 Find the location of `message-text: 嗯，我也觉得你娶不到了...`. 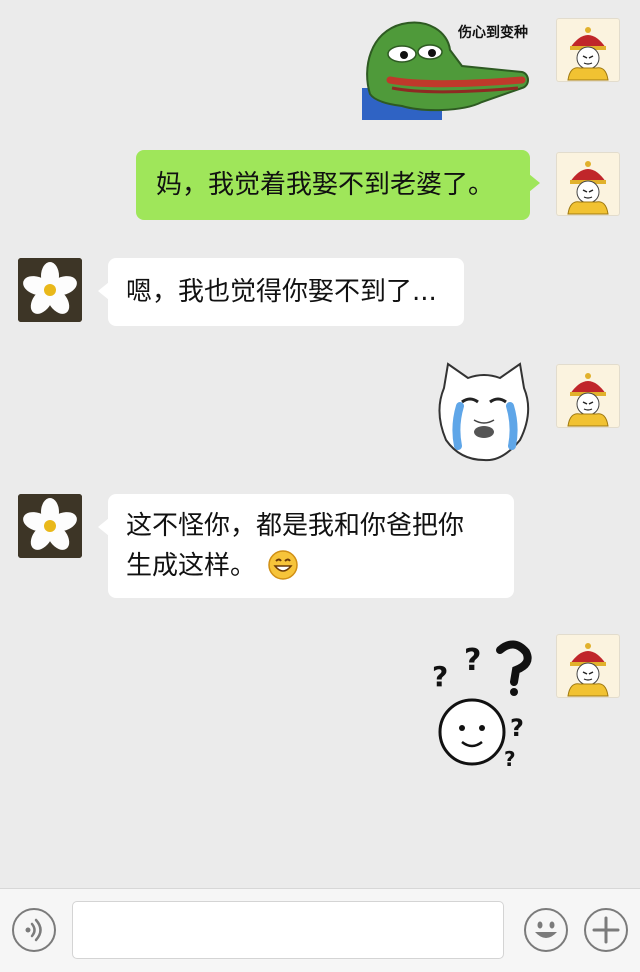

message-text: 嗯，我也觉得你娶不到了... is located at coordinates (281, 292).